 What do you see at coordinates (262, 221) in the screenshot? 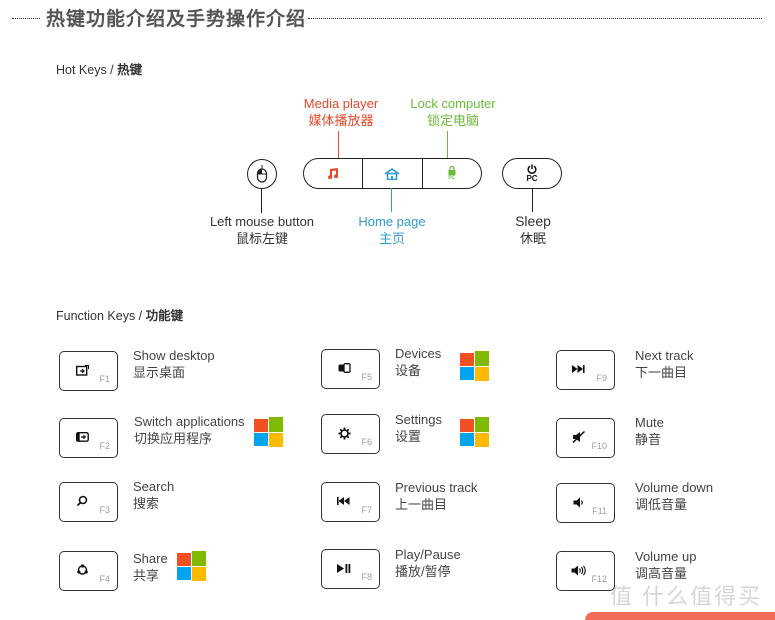
I see `caption-en: Left mouse button` at bounding box center [262, 221].